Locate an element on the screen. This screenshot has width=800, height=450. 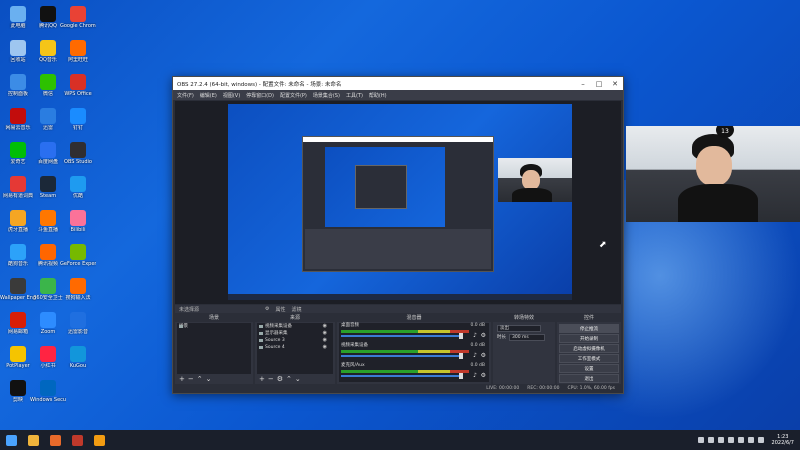
properties-button: 属性 is located at coordinates (281, 309).